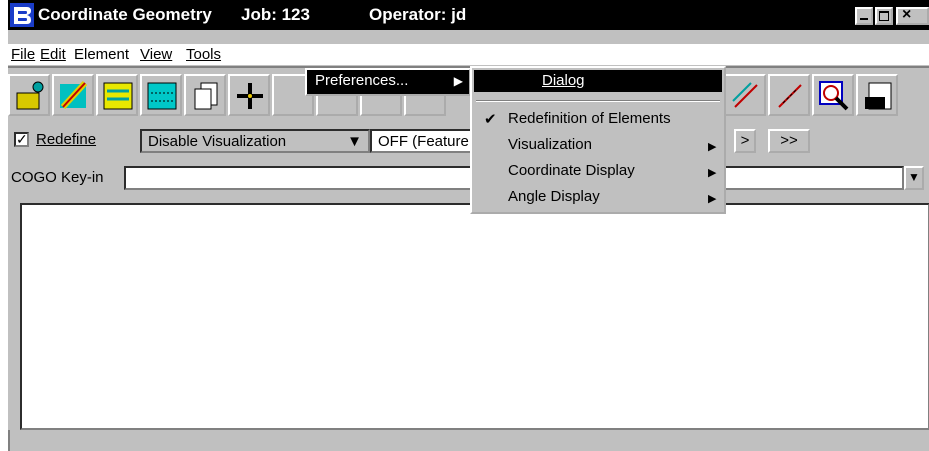  I want to click on coordinate-display-label: Coordinate Display, so click(571, 170).